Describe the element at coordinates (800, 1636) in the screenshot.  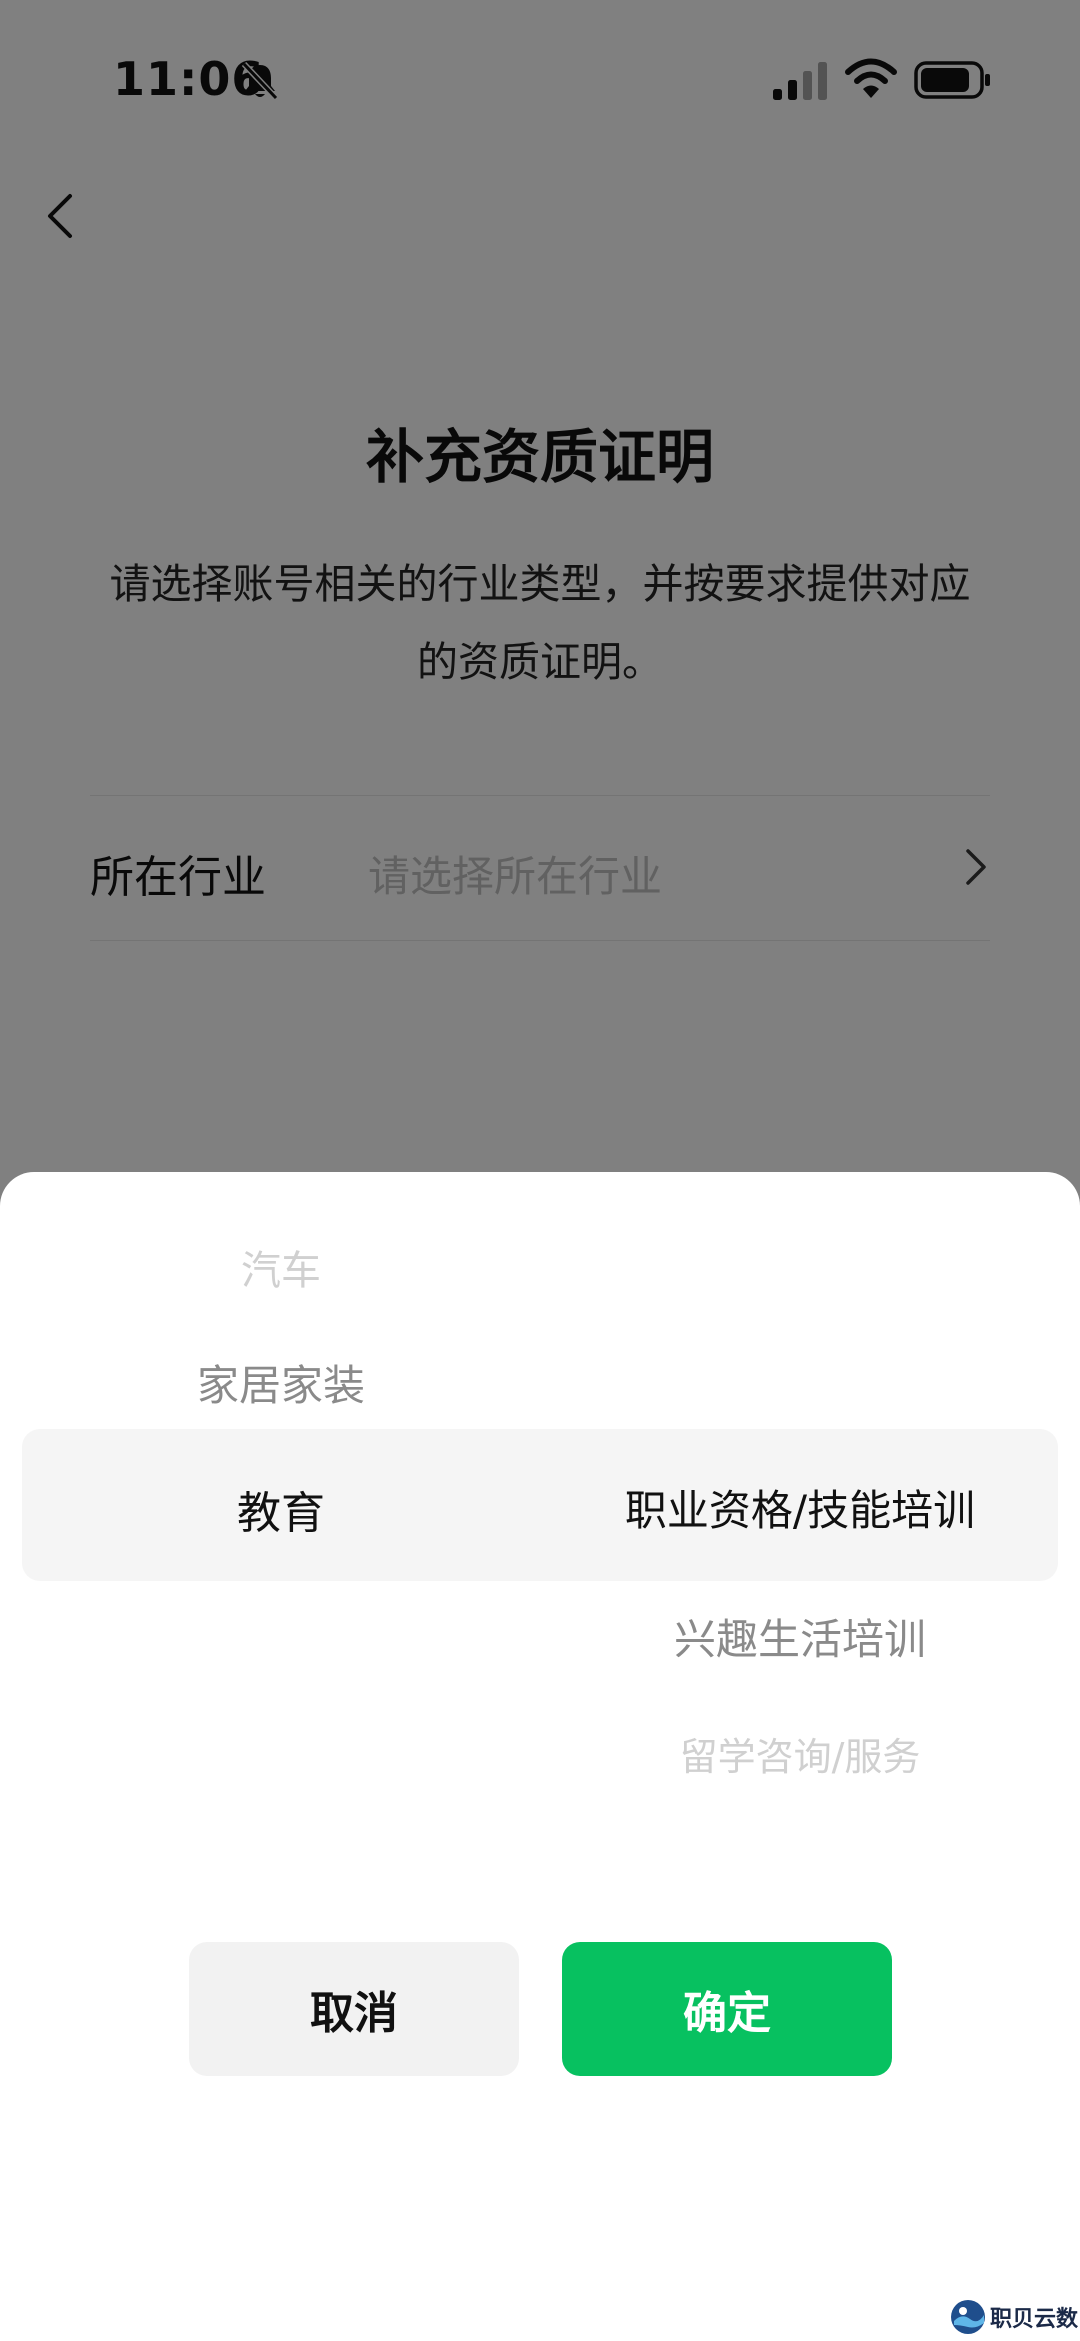
I see `picker-right-item: 兴趣生活培训` at that location.